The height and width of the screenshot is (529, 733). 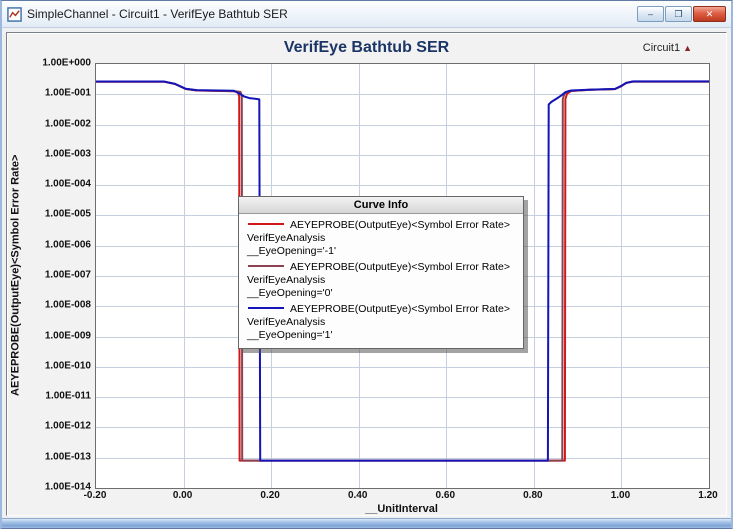 What do you see at coordinates (66, 63) in the screenshot?
I see `y-tick-label: 1.00E+000` at bounding box center [66, 63].